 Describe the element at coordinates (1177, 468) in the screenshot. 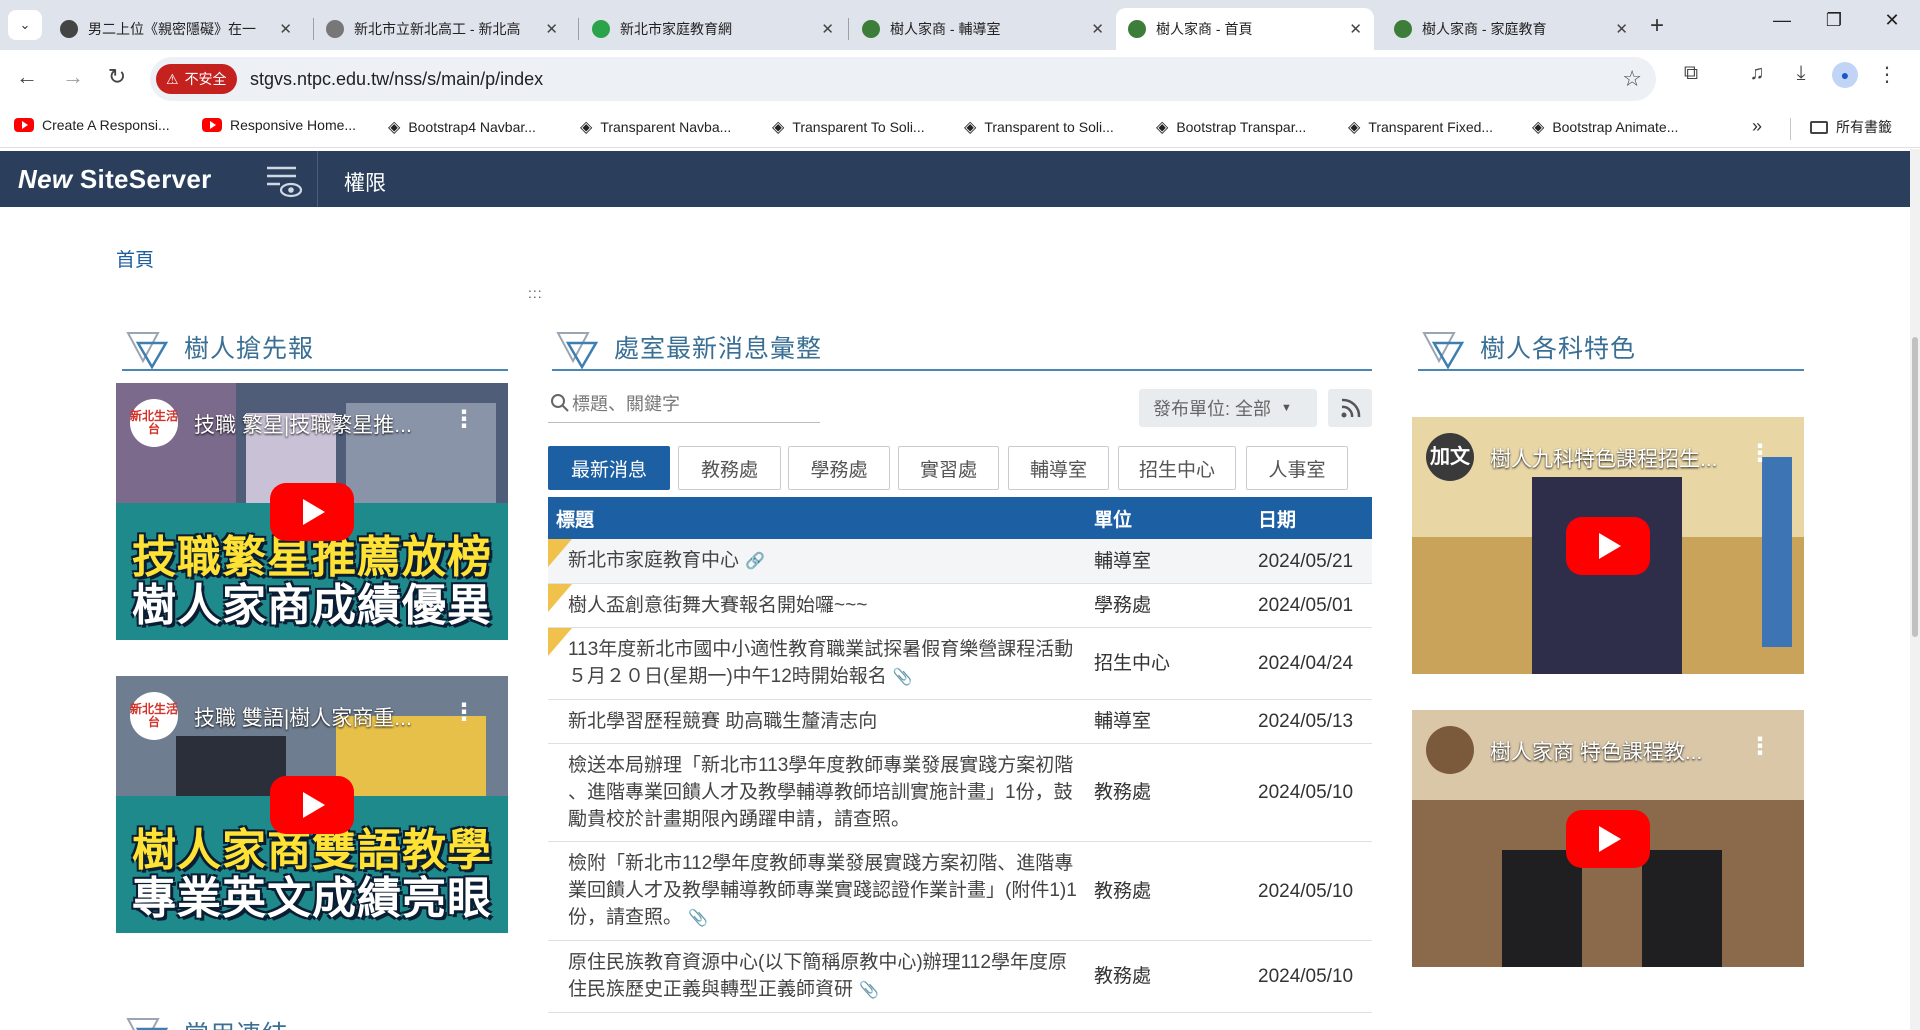

I see `tab-admission: 招生中心` at that location.